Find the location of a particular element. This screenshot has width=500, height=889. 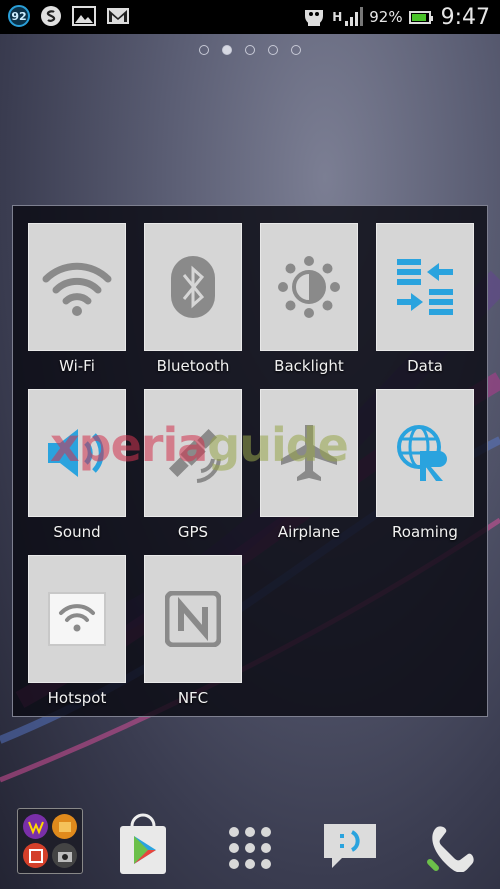

tile-sound-label: Sound is located at coordinates (77, 532).